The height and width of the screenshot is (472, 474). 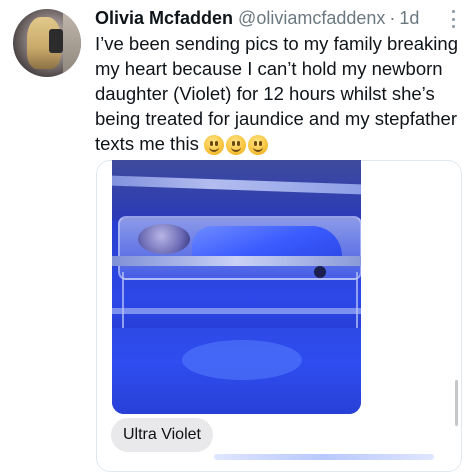 What do you see at coordinates (456, 403) in the screenshot?
I see `scrollbar` at bounding box center [456, 403].